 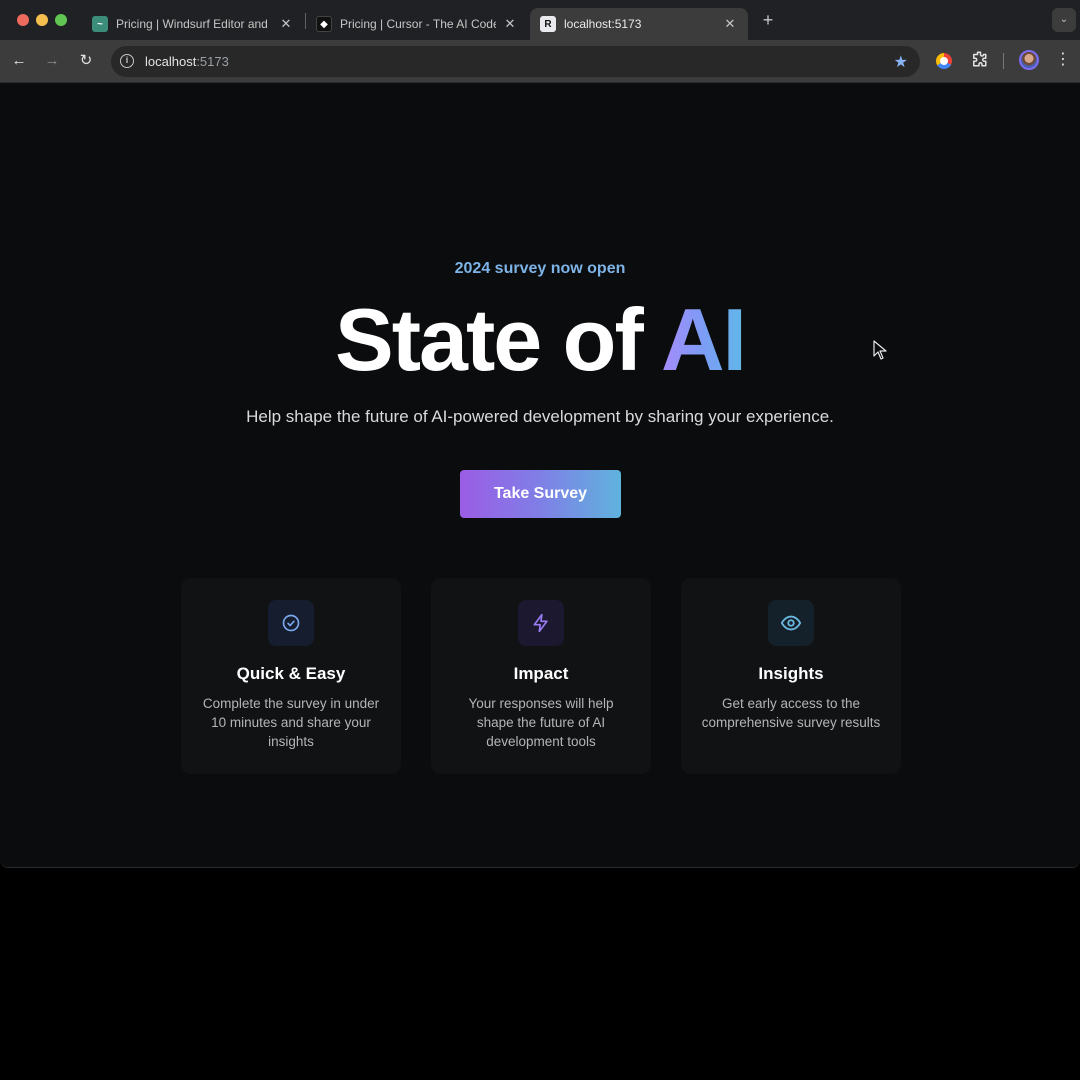 What do you see at coordinates (703, 339) in the screenshot?
I see `title-highlight: AI` at bounding box center [703, 339].